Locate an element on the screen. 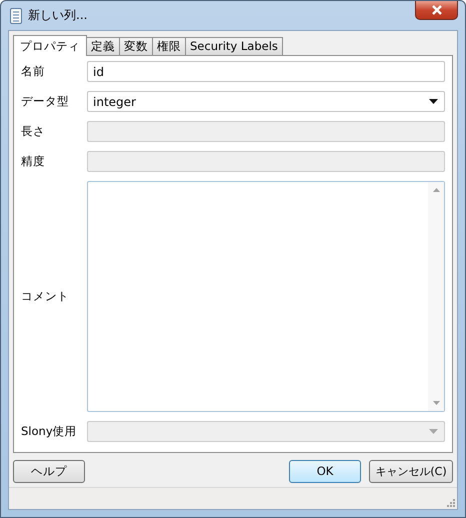 The image size is (466, 518). field-label: 精度 is located at coordinates (33, 161).